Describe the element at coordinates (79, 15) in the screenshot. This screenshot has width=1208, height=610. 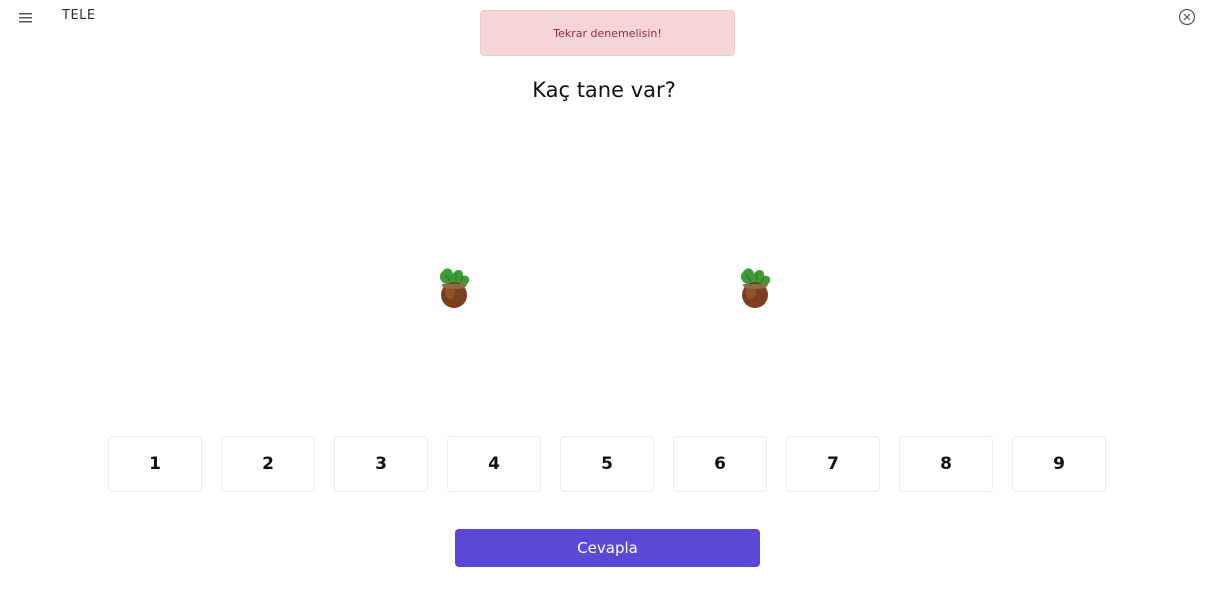
I see `app-title: TELE` at that location.